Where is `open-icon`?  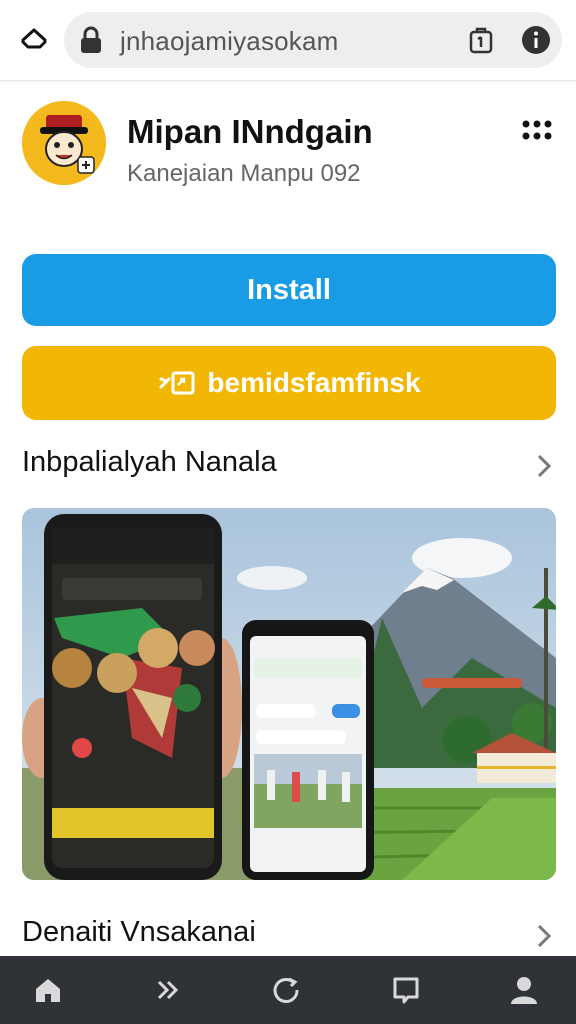 open-icon is located at coordinates (177, 383).